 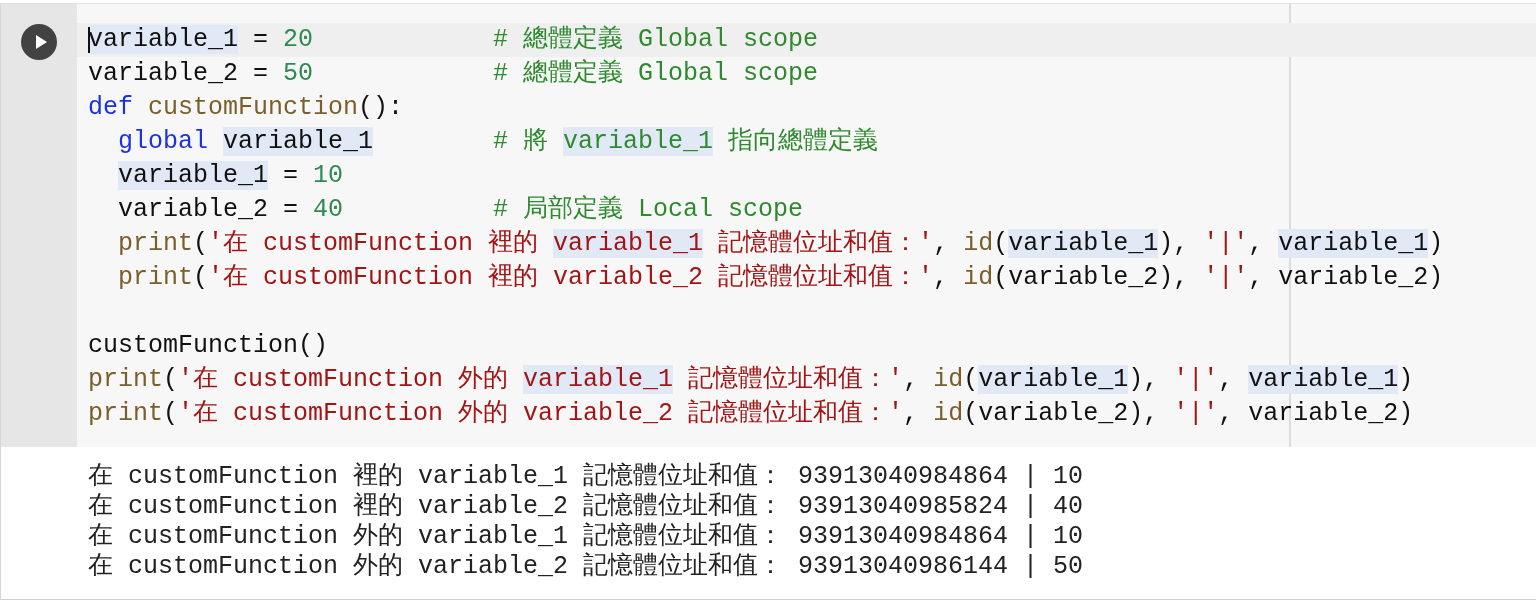 I want to click on code-line: variable_1 = 10, so click(x=230, y=176).